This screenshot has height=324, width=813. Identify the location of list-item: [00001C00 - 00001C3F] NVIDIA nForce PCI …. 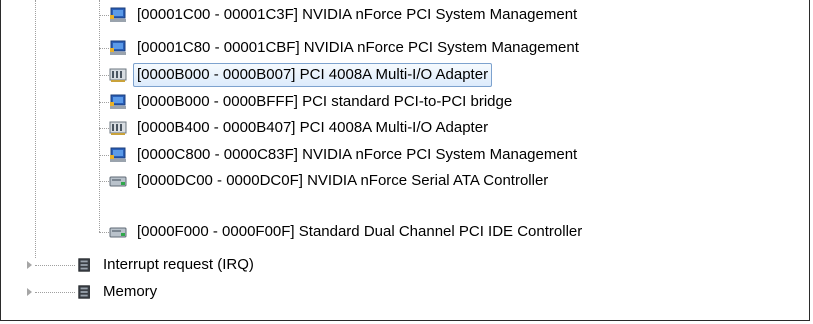
(345, 15).